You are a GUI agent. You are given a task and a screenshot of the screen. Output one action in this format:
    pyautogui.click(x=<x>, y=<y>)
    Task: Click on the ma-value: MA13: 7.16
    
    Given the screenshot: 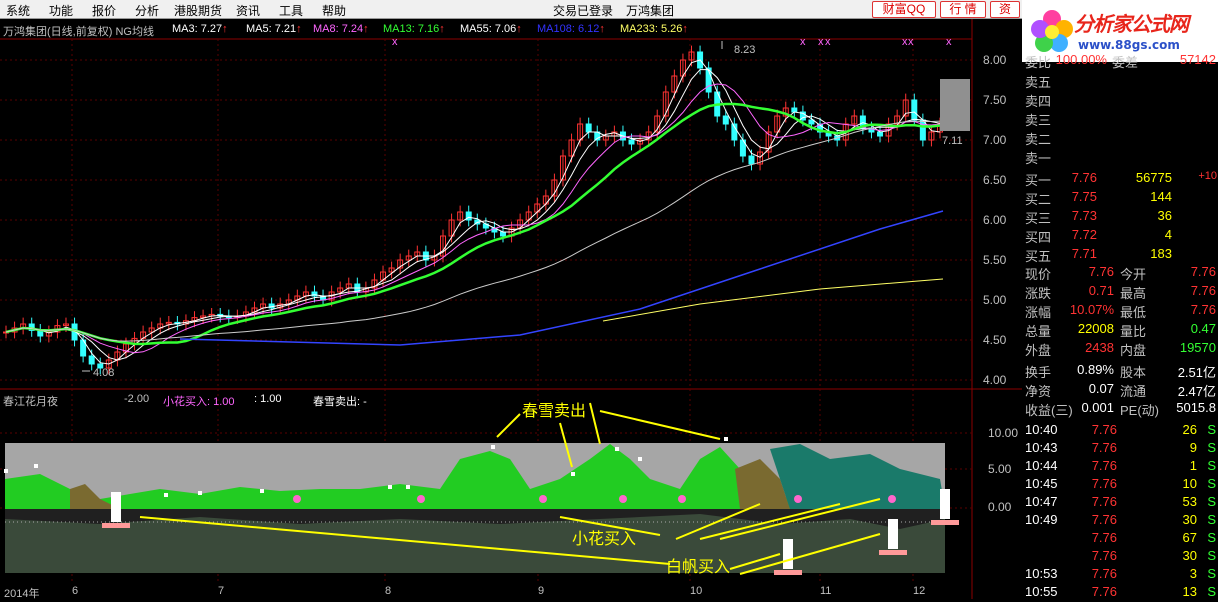 What is the action you would take?
    pyautogui.click(x=411, y=29)
    